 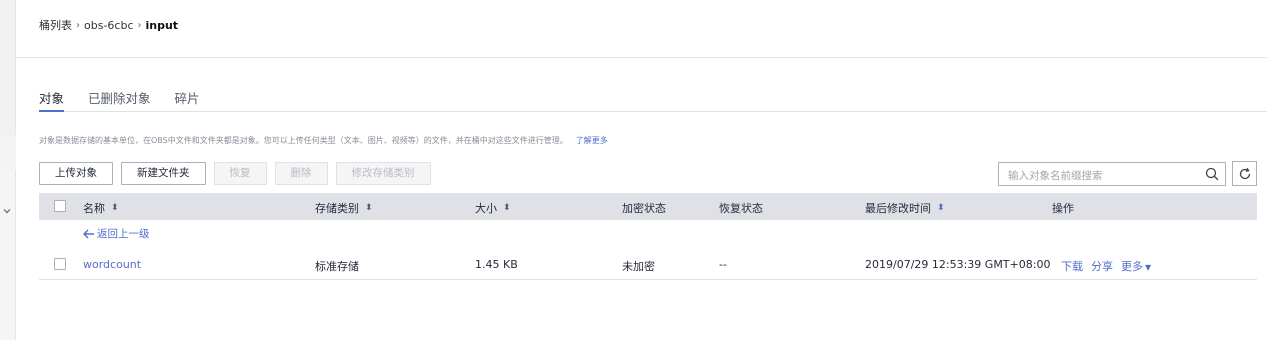 I want to click on row-actions: 下载 分享 更多 ▼, so click(x=1106, y=266).